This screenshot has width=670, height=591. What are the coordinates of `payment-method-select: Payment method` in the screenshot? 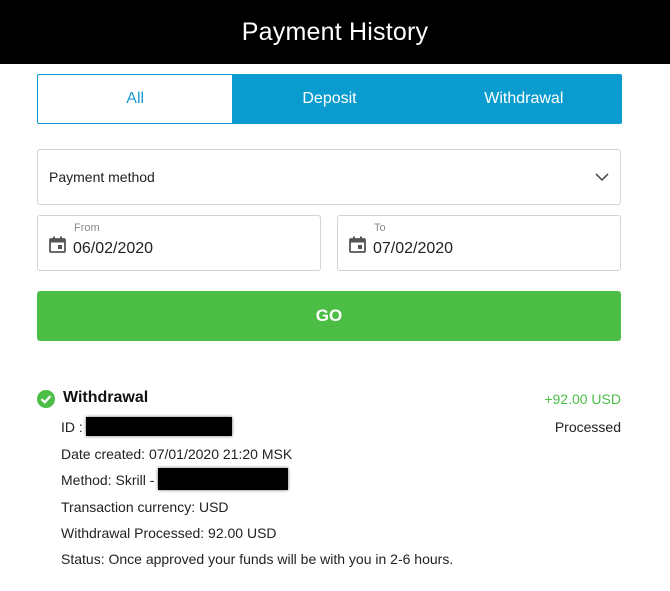 It's located at (329, 177).